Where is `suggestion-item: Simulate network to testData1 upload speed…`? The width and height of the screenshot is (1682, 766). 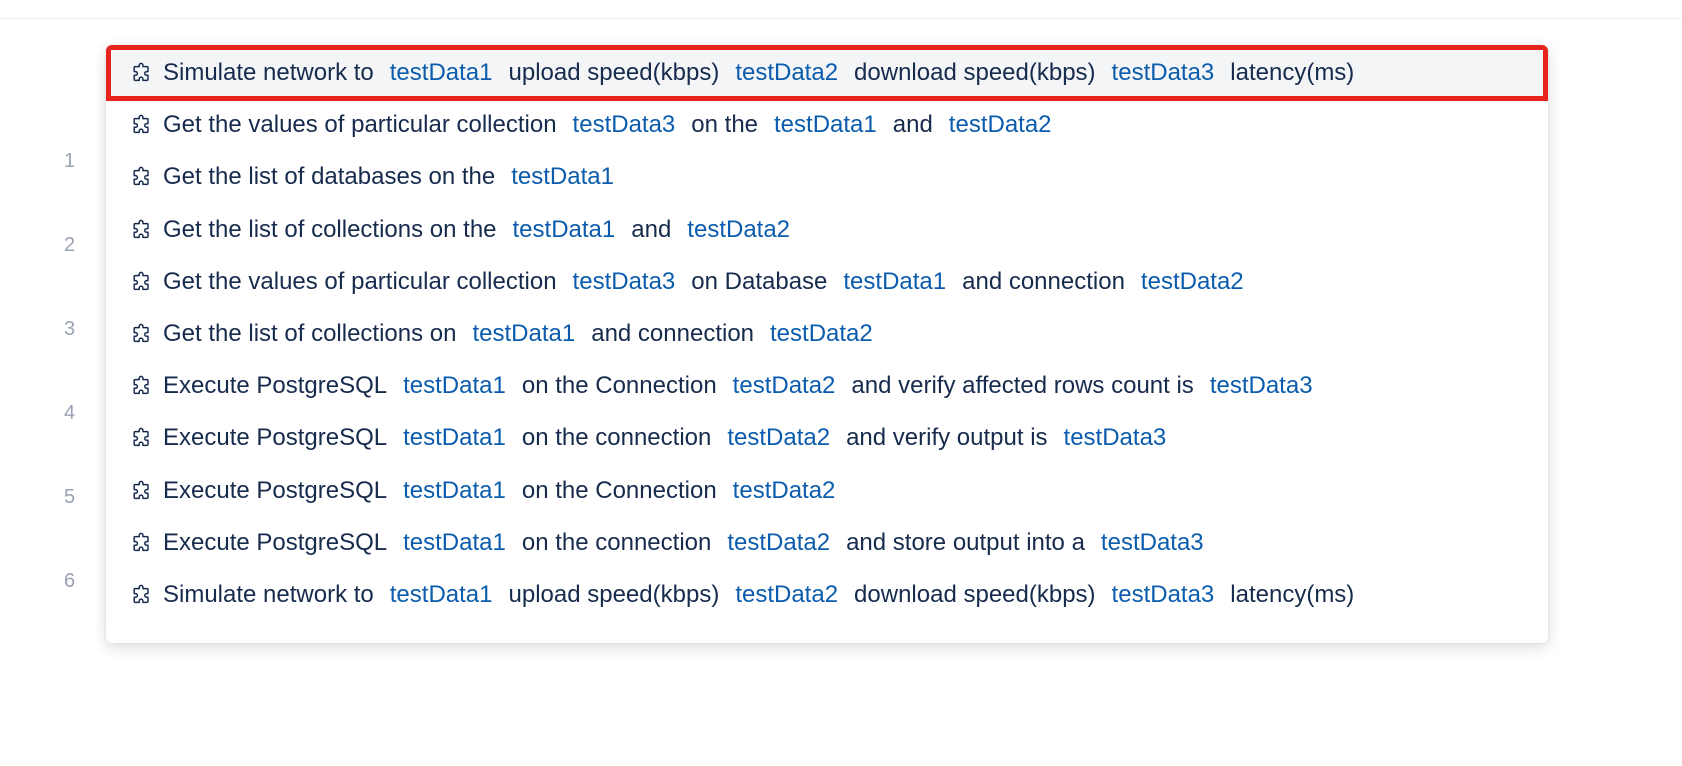 suggestion-item: Simulate network to testData1 upload speed… is located at coordinates (827, 595).